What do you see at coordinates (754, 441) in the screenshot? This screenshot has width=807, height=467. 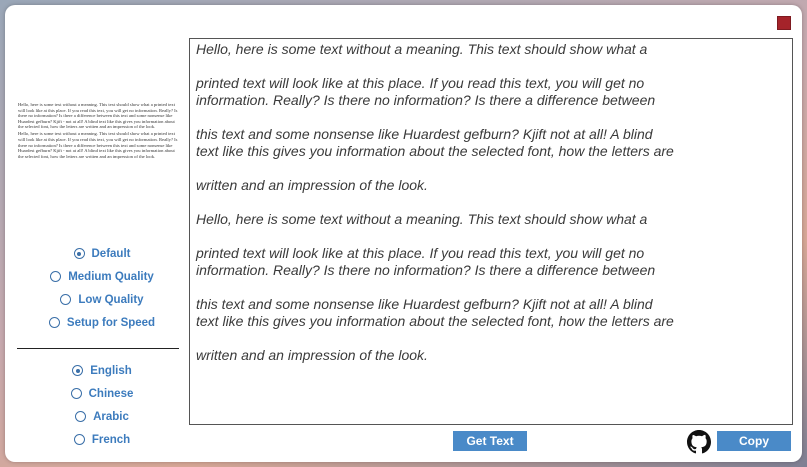 I see `copy-button: Copy` at bounding box center [754, 441].